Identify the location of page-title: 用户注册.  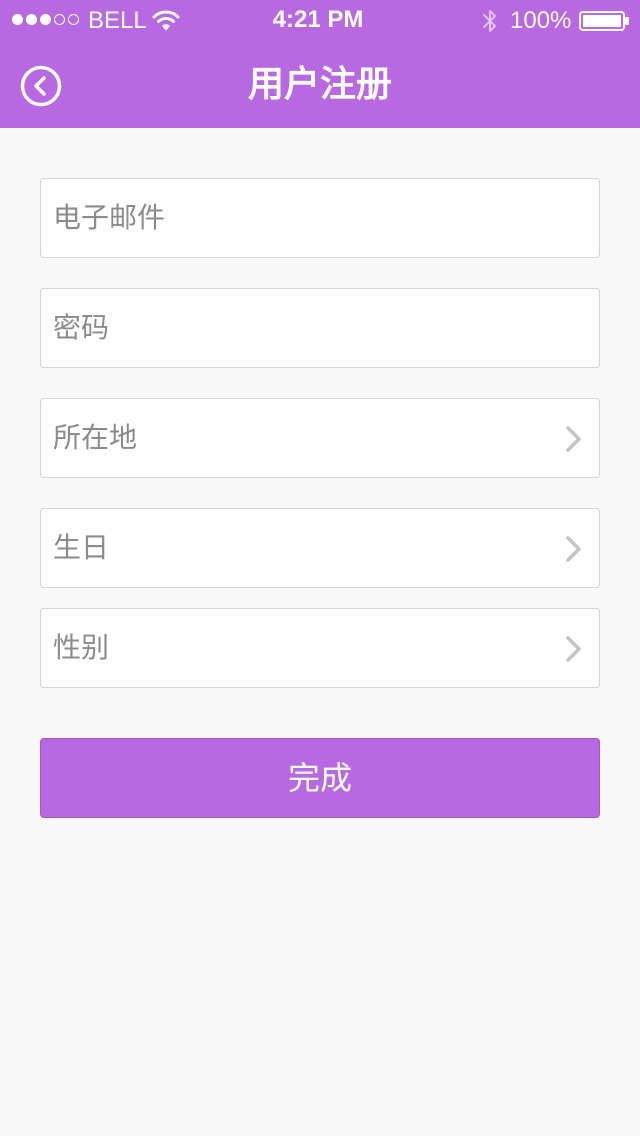
(319, 84).